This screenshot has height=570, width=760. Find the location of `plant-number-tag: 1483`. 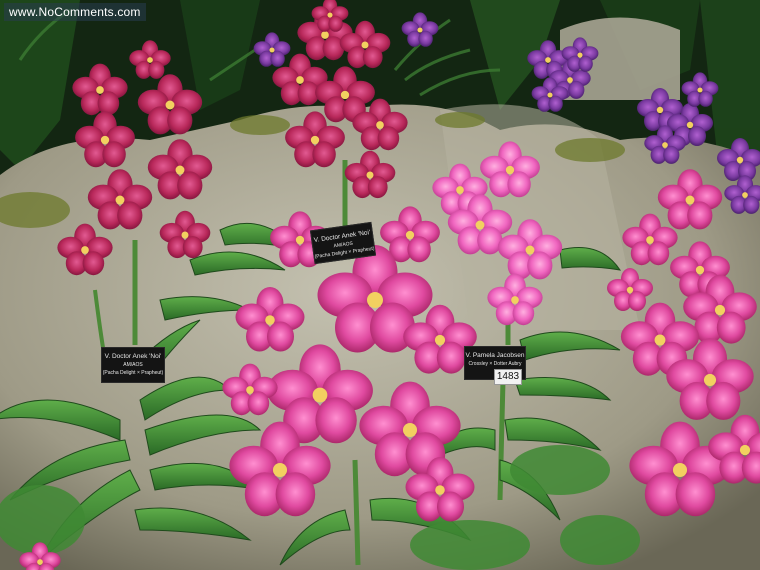

plant-number-tag: 1483 is located at coordinates (508, 377).